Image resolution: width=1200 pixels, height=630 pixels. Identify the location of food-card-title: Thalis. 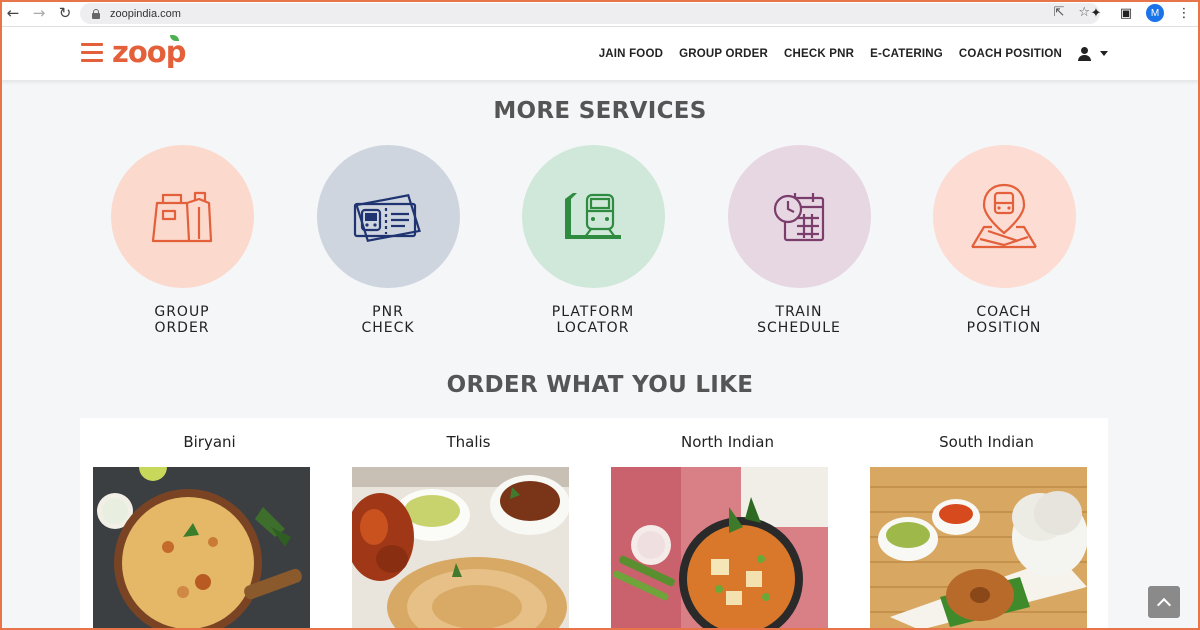
(468, 442).